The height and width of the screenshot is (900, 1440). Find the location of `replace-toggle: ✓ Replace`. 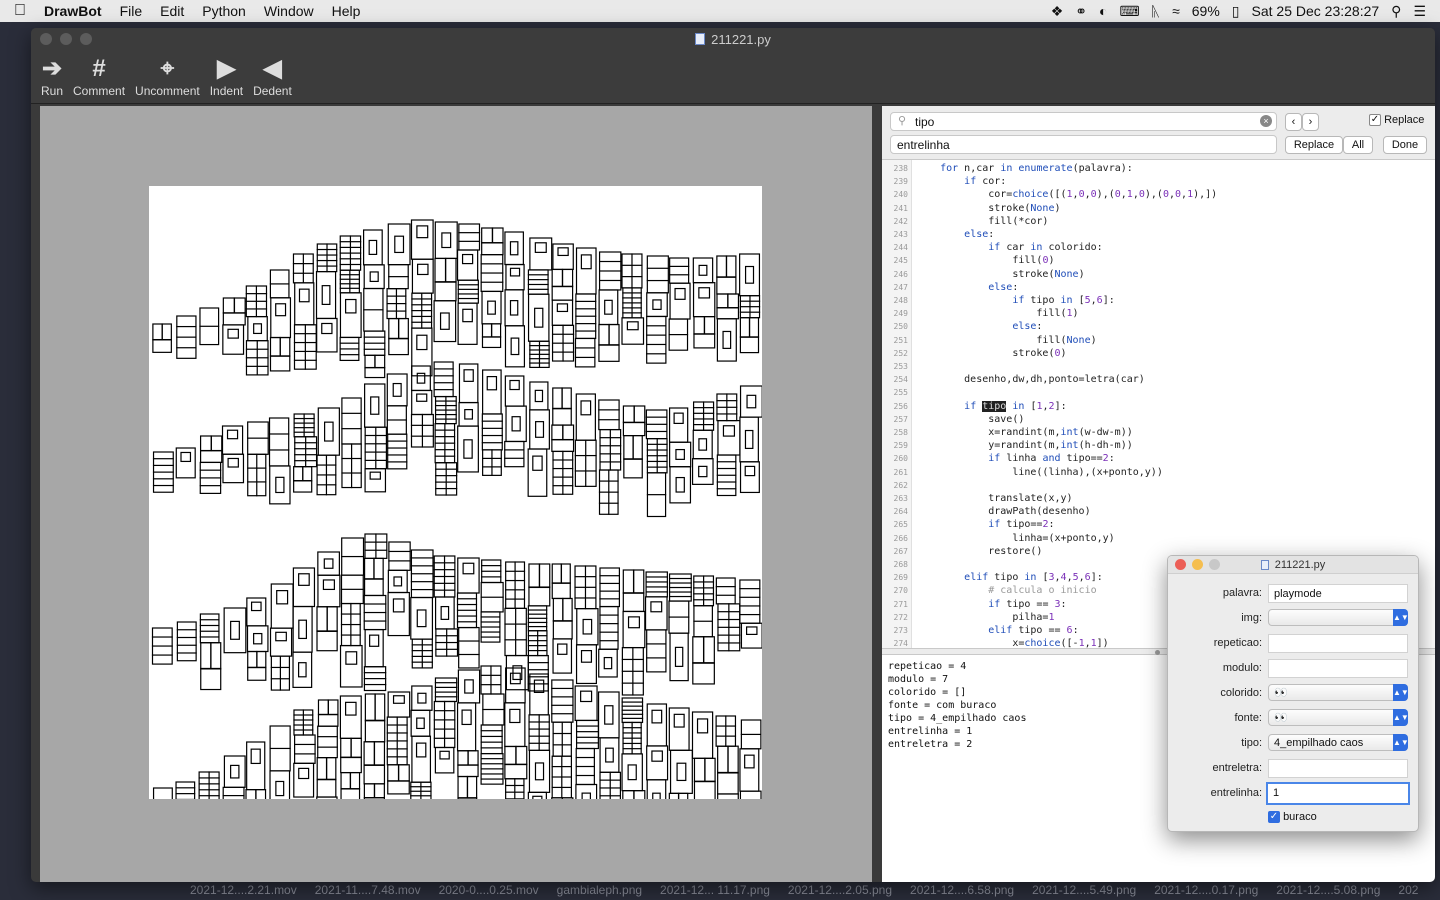

replace-toggle: ✓ Replace is located at coordinates (1396, 120).